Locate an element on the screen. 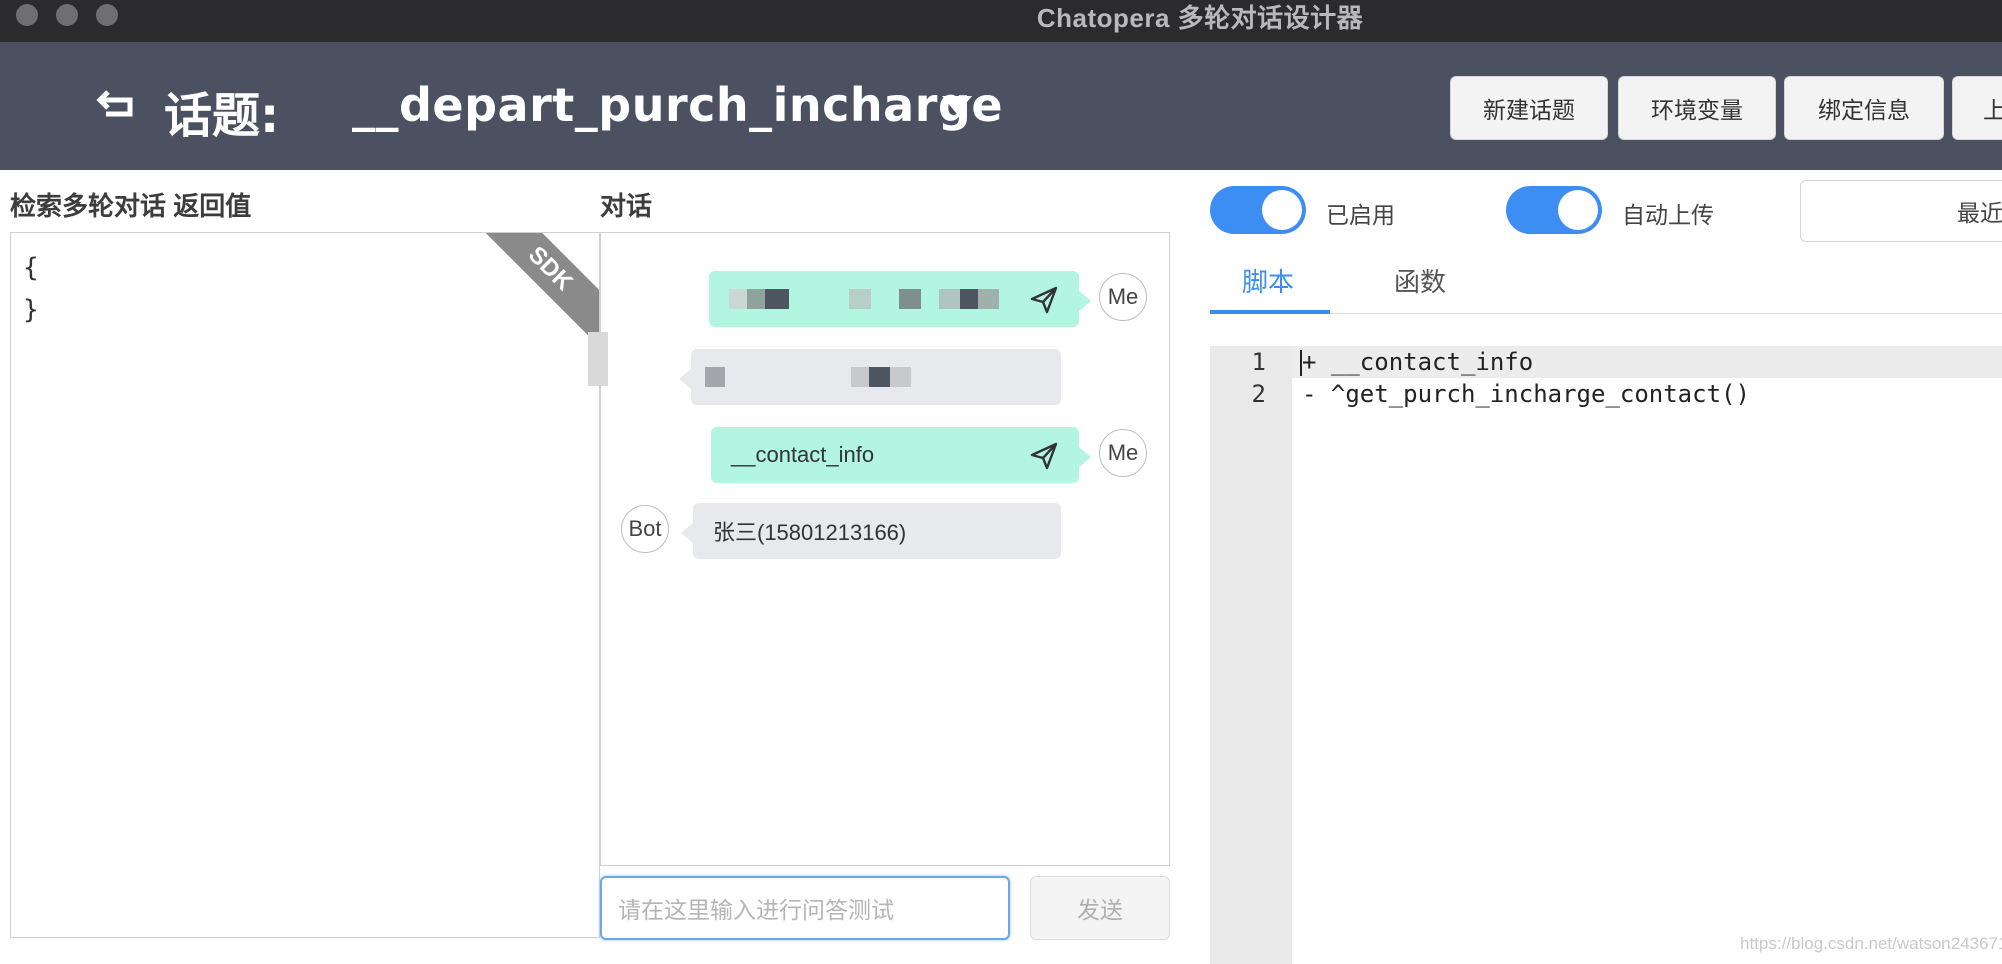  auto-upload-toggle is located at coordinates (1554, 210).